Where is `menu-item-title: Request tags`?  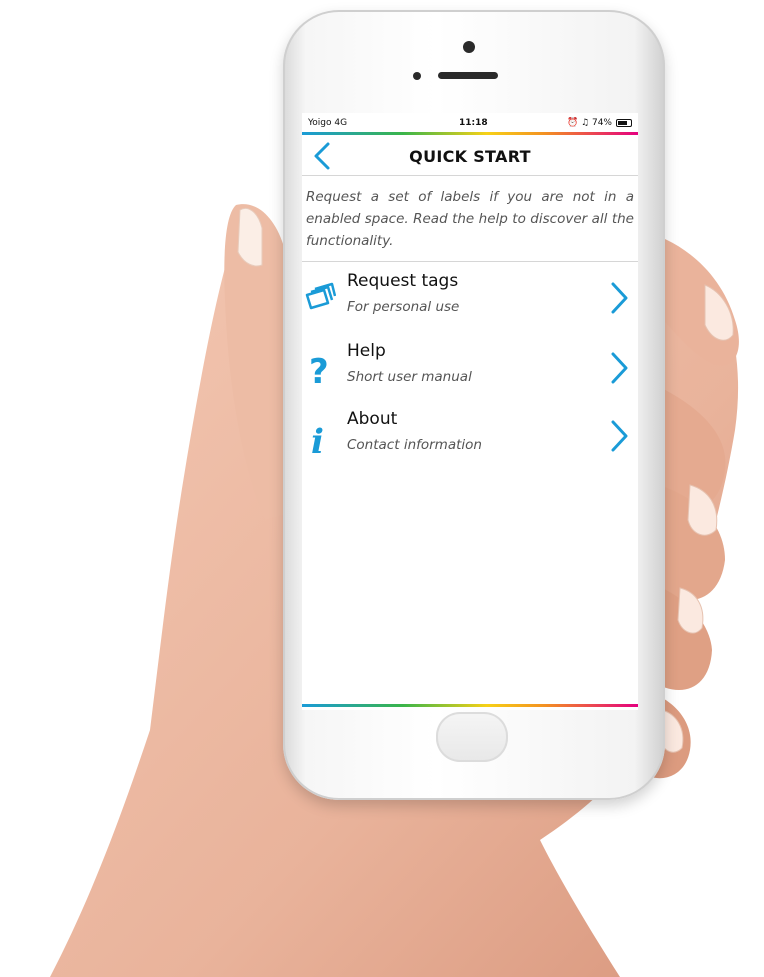 menu-item-title: Request tags is located at coordinates (403, 281).